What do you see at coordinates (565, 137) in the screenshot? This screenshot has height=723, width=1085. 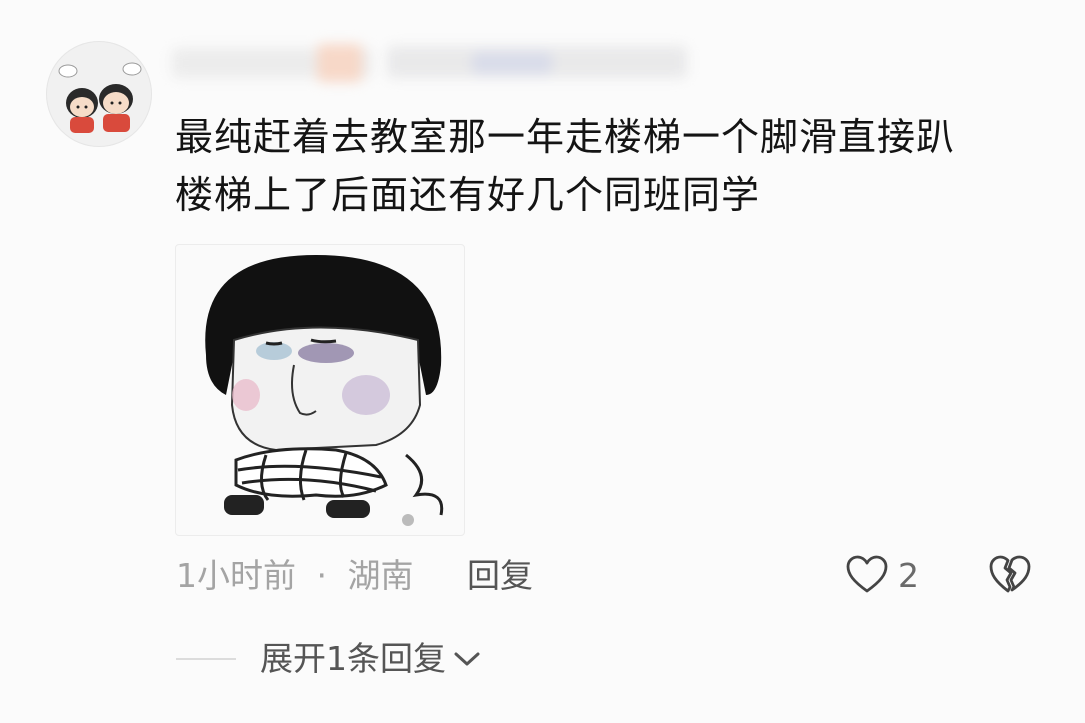 I see `comment-line-1: 最纯赶着去教室那一年走楼梯一个脚滑直接趴` at bounding box center [565, 137].